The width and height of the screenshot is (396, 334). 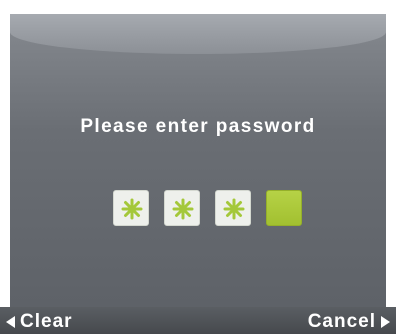 I want to click on clear-softkey: Clear, so click(x=39, y=322).